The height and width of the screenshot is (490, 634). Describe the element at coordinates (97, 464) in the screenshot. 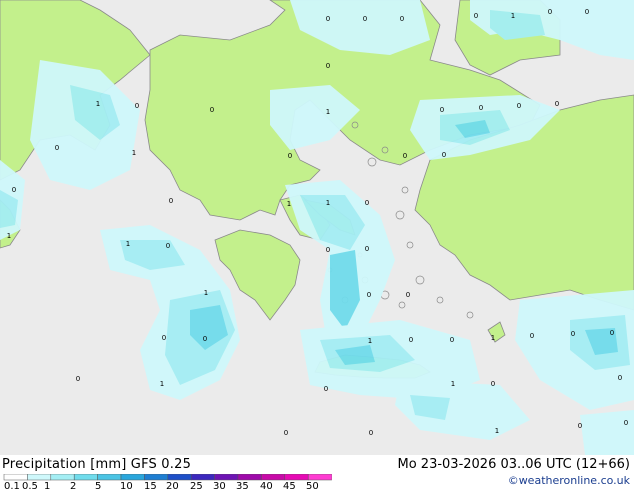

I see `map-title: Precipitation [mm] GFS 0.25` at that location.